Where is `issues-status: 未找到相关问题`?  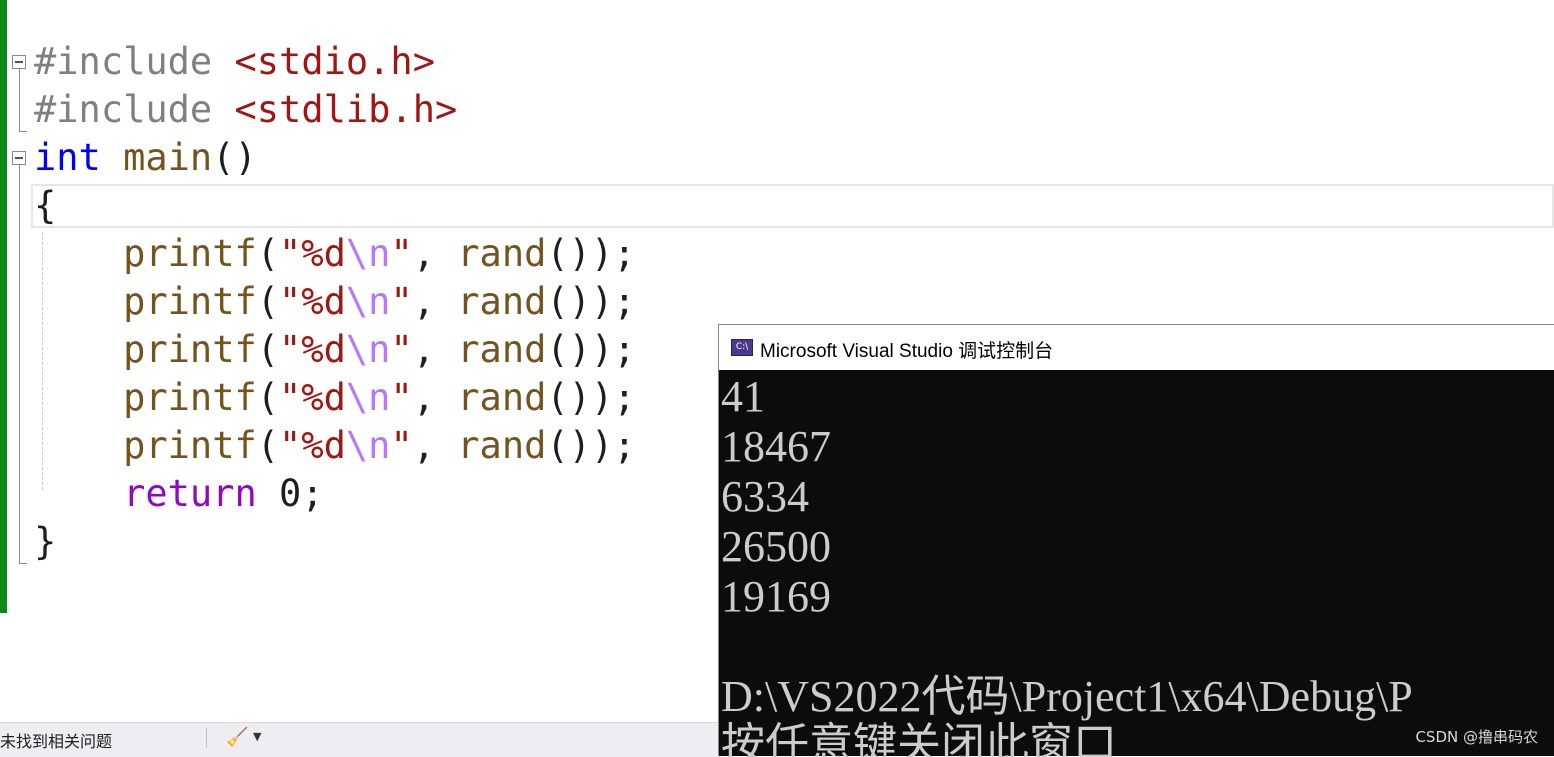 issues-status: 未找到相关问题 is located at coordinates (56, 740).